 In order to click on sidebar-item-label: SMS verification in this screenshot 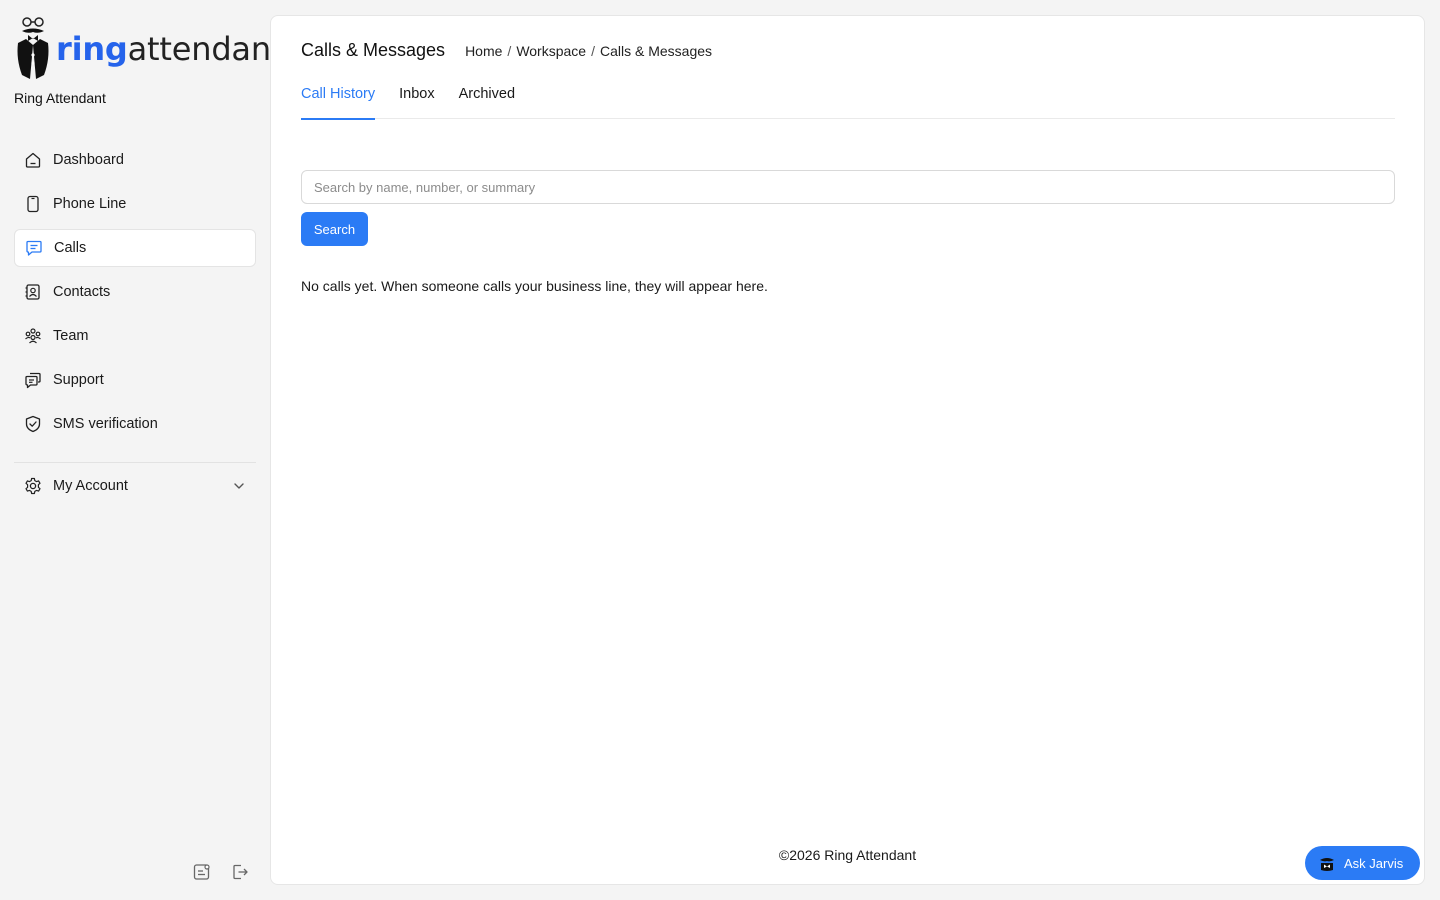, I will do `click(105, 424)`.